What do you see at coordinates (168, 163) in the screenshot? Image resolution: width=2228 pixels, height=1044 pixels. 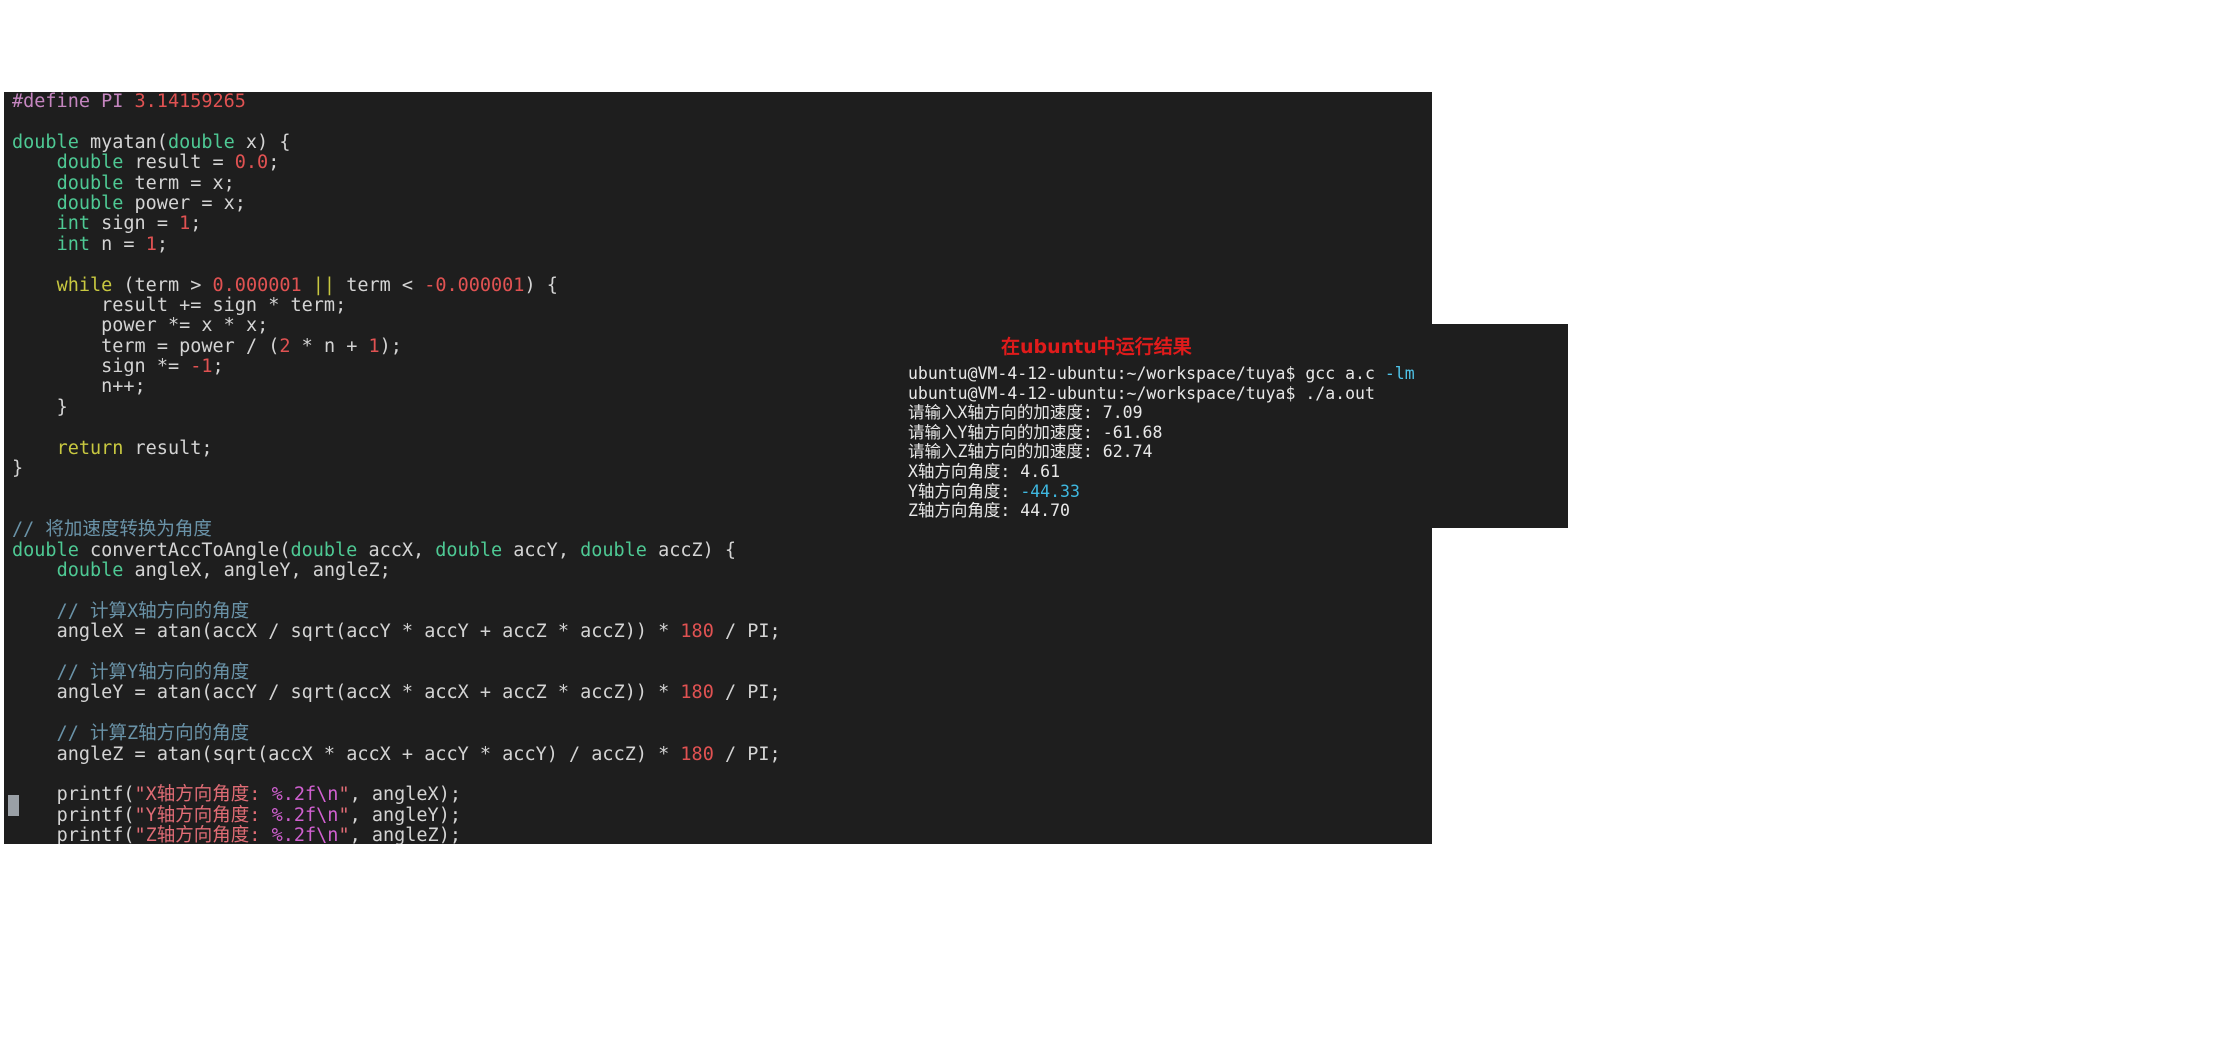 I see `code-line: double result = 0.0;` at bounding box center [168, 163].